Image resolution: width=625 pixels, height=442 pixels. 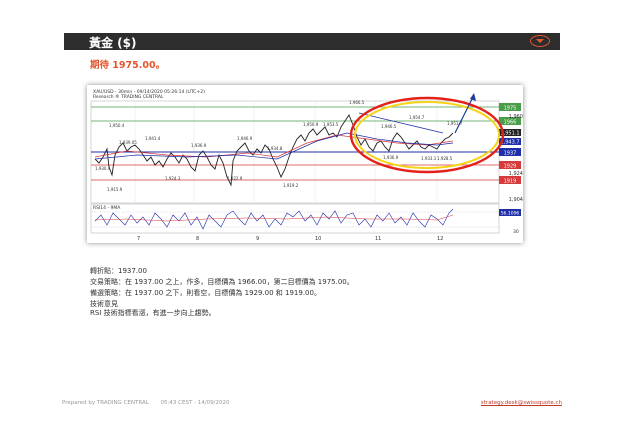 I want to click on timestamp: 05:43 CEST - 14/09/2020, so click(x=195, y=403).